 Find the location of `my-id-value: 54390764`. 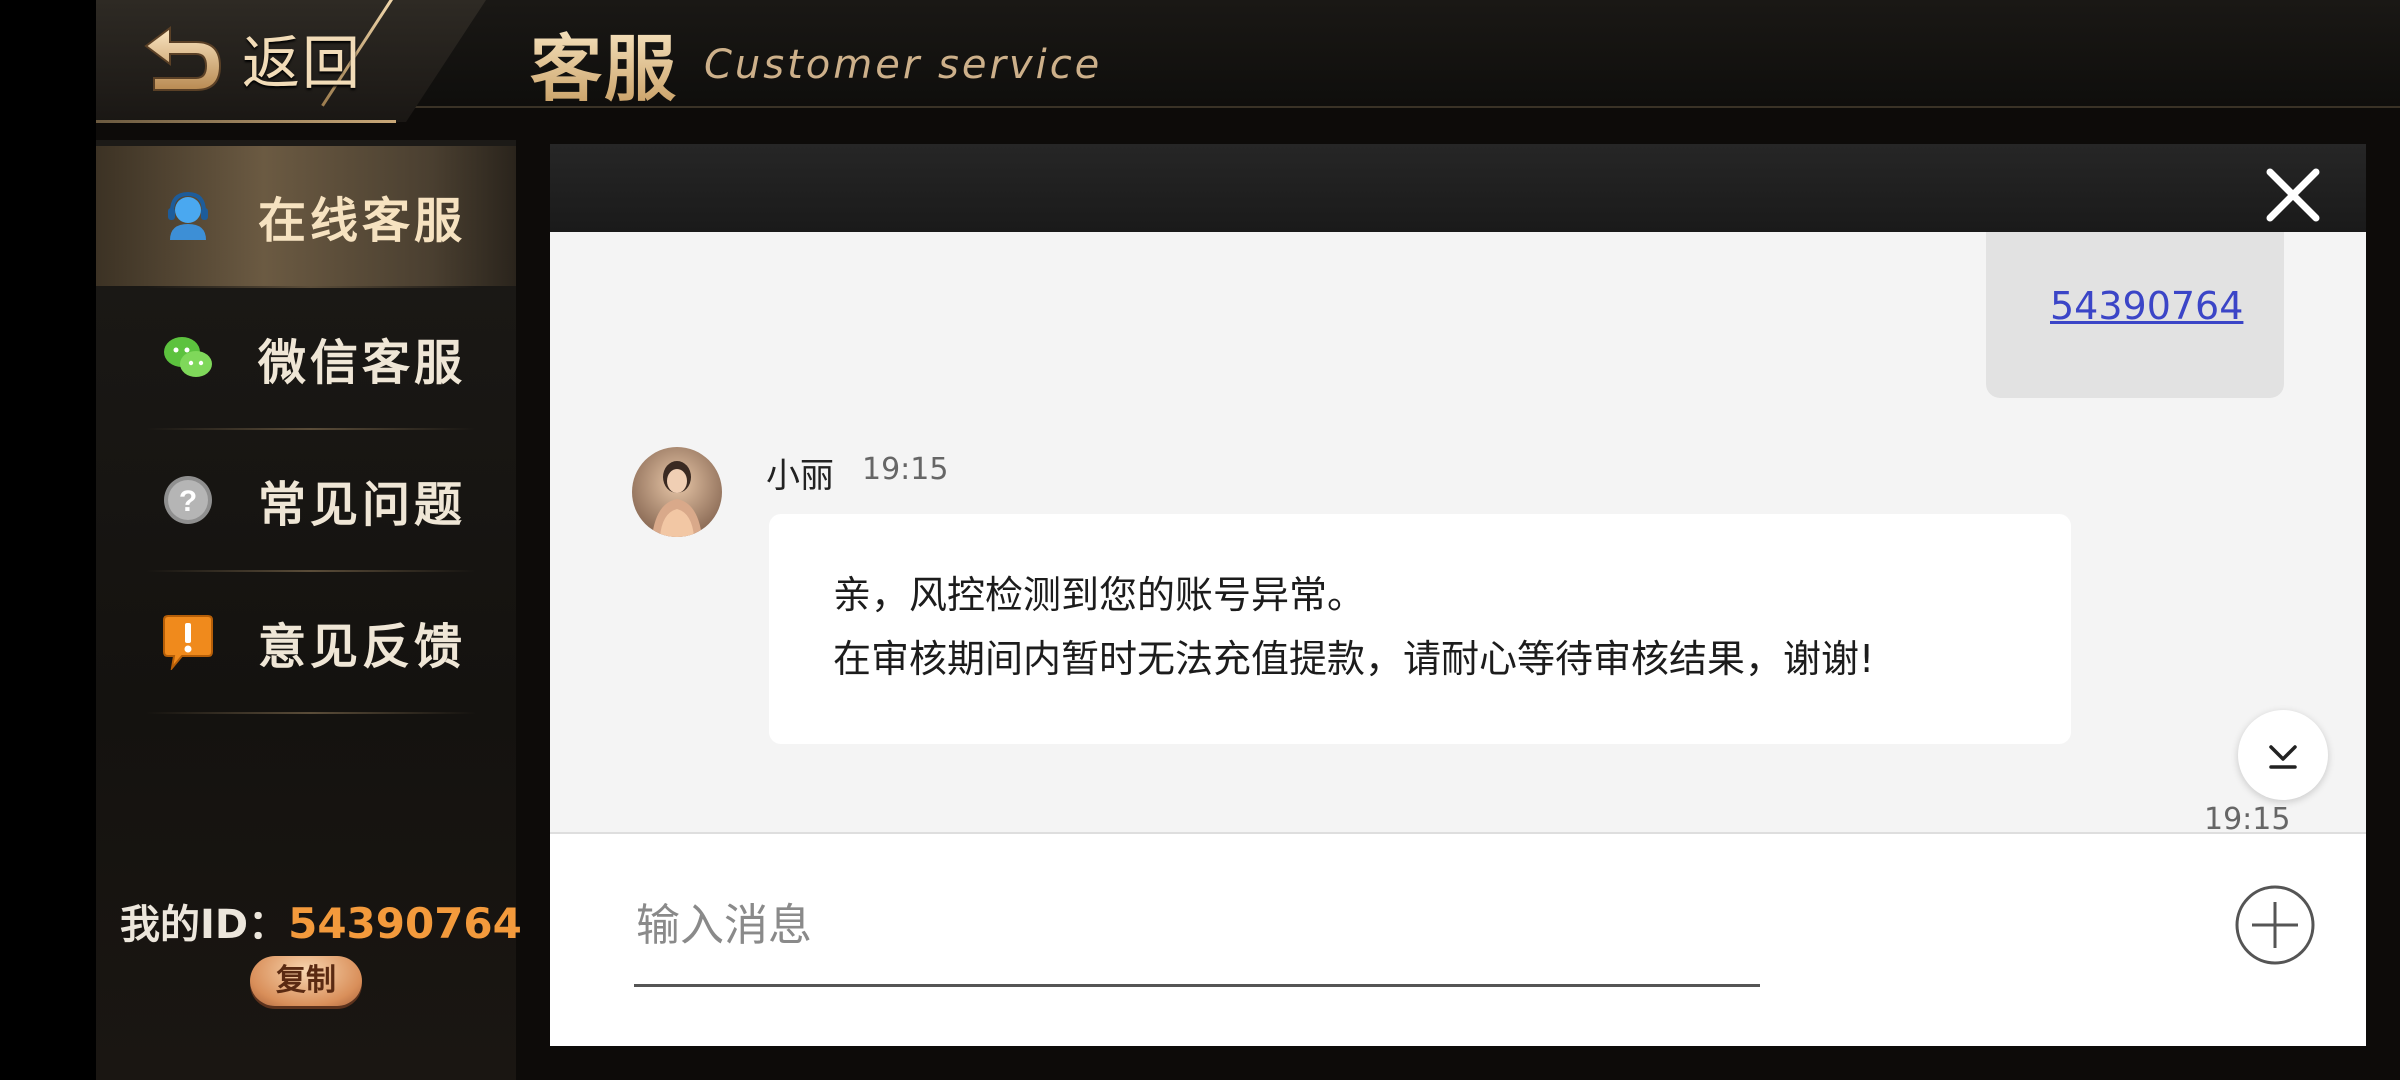

my-id-value: 54390764 is located at coordinates (405, 923).